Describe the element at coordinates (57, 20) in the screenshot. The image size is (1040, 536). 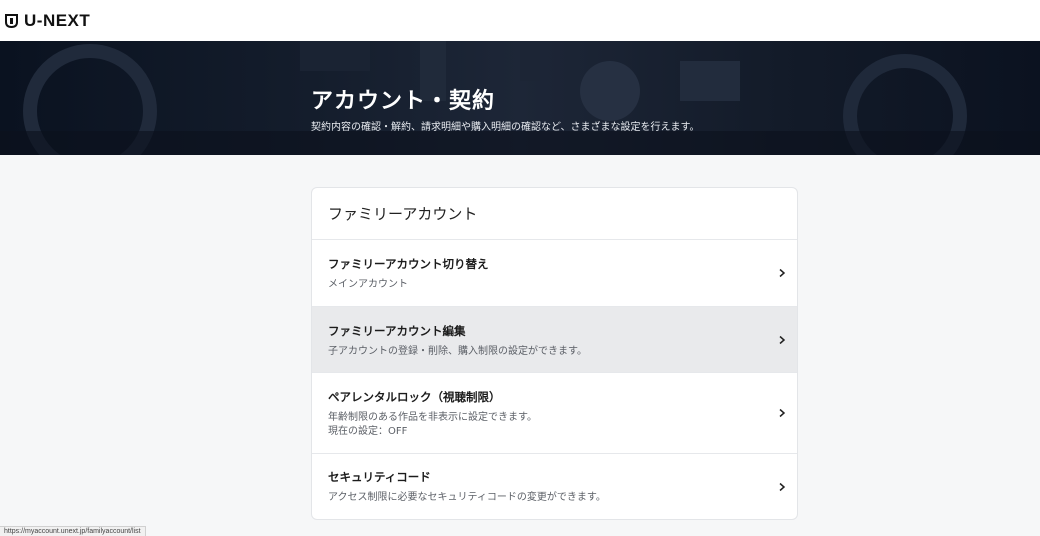
I see `logo-text: U-NEXT` at that location.